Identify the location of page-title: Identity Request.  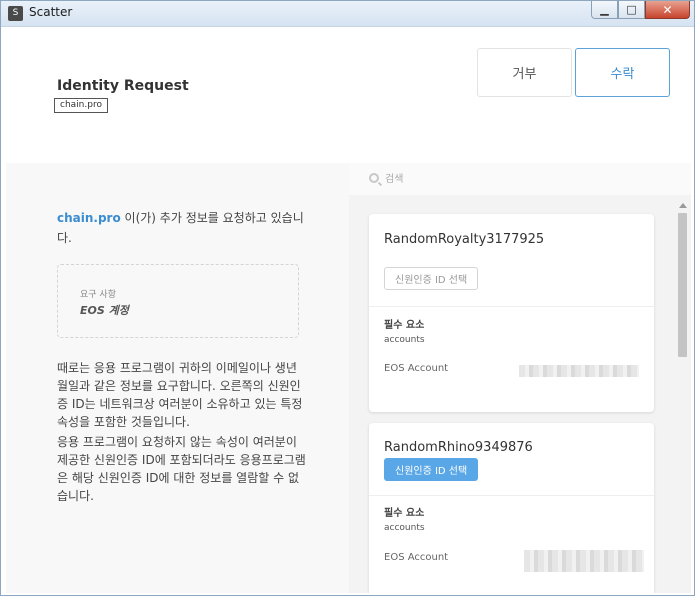
(123, 86).